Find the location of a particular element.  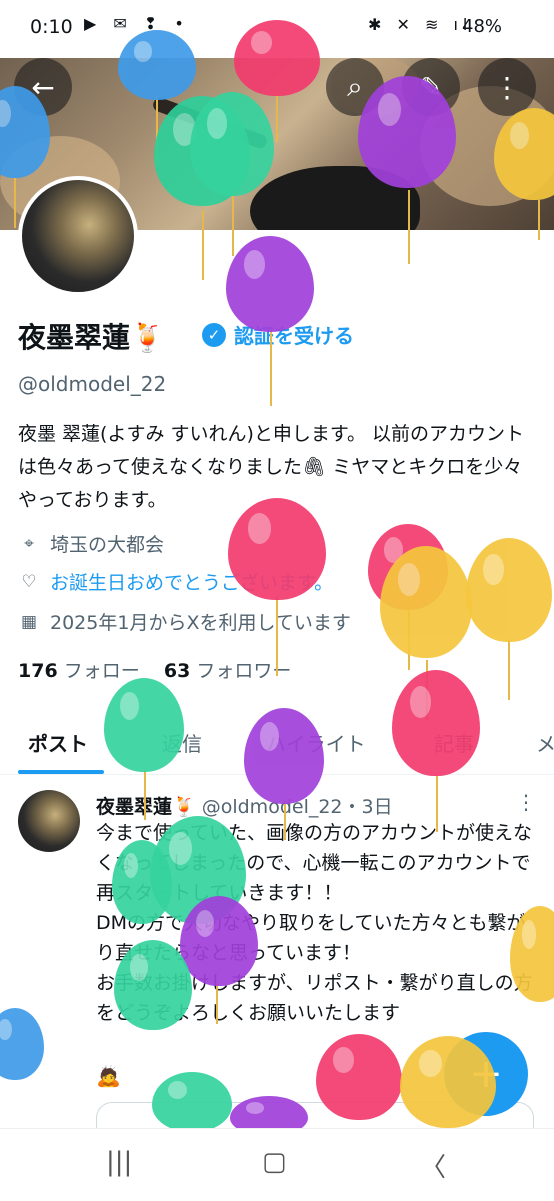

active-tab-indicator is located at coordinates (61, 772).